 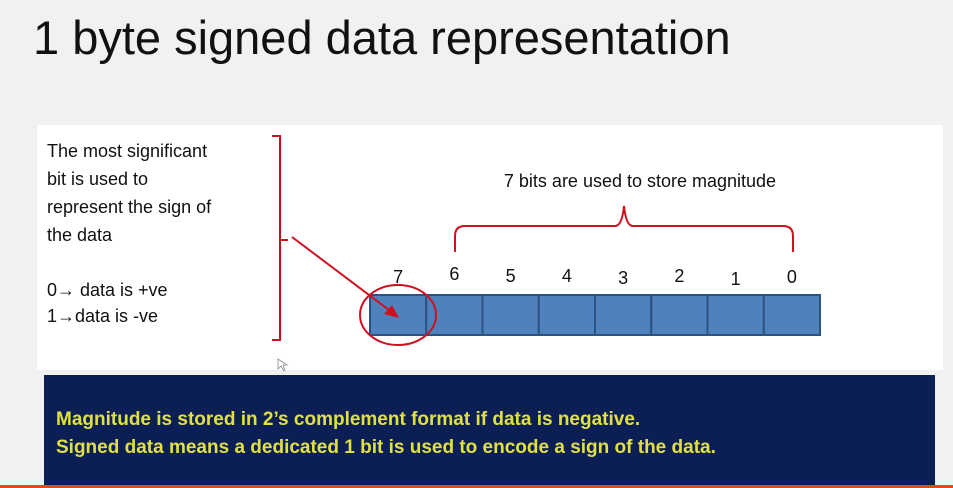 What do you see at coordinates (640, 181) in the screenshot?
I see `magnitude-label: 7 bits are used to store magnitude` at bounding box center [640, 181].